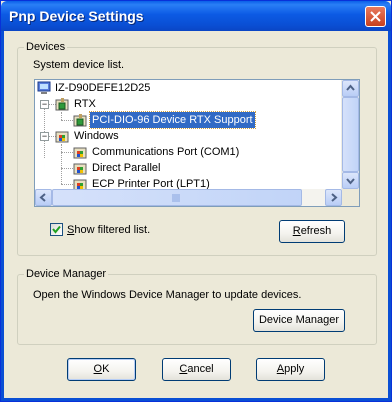 Image resolution: width=392 pixels, height=402 pixels. I want to click on tree-item-com1: Communications Port (COM1), so click(185, 152).